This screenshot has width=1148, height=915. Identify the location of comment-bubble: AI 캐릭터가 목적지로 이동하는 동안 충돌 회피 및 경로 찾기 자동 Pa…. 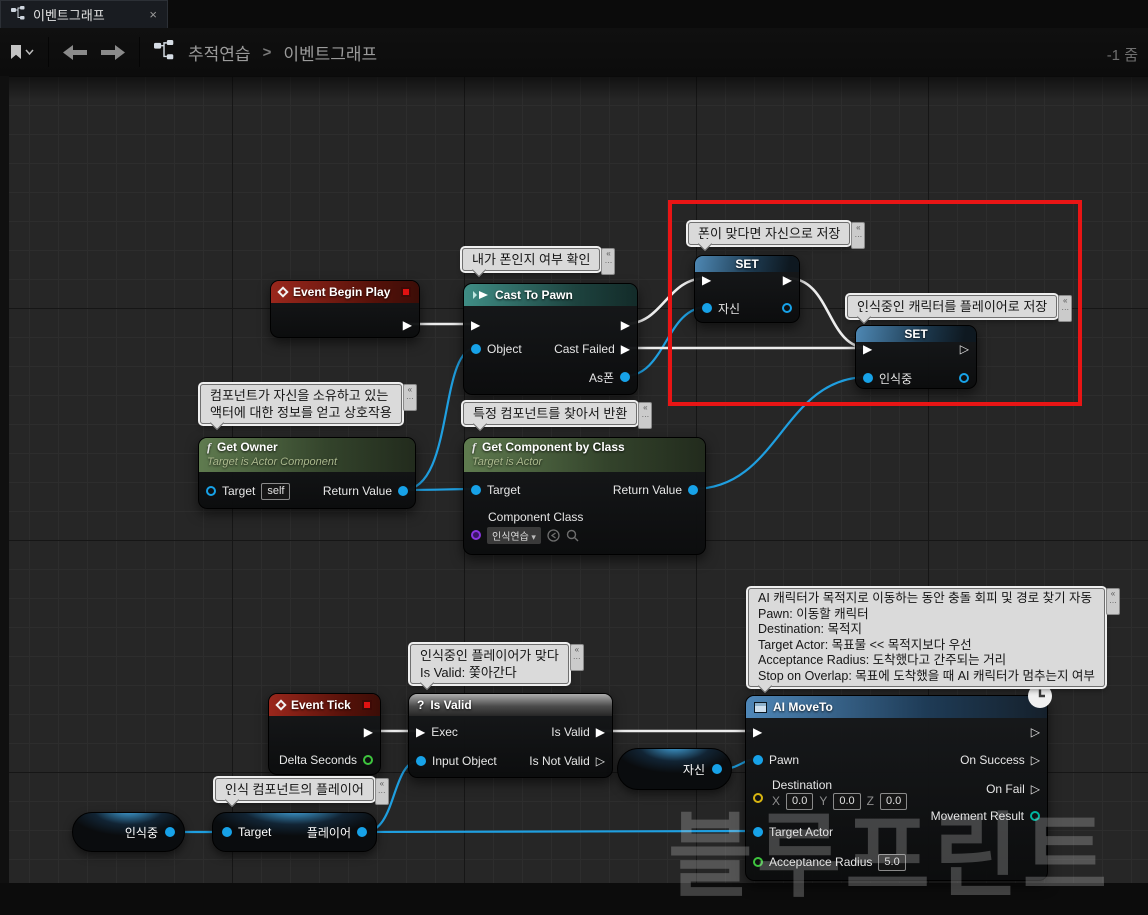
(933, 637).